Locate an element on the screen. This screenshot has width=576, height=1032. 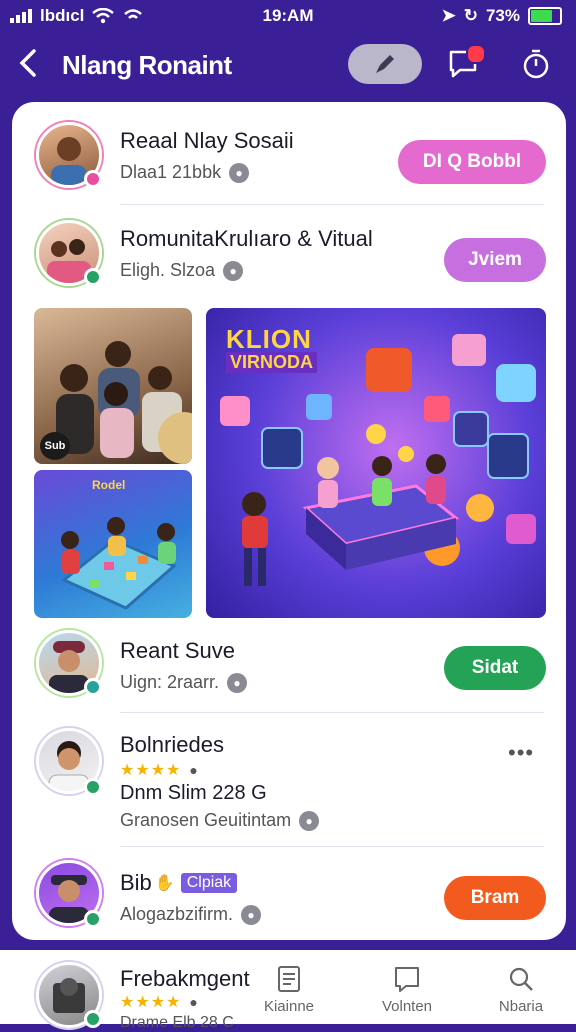
timer-button is located at coordinates (536, 64).